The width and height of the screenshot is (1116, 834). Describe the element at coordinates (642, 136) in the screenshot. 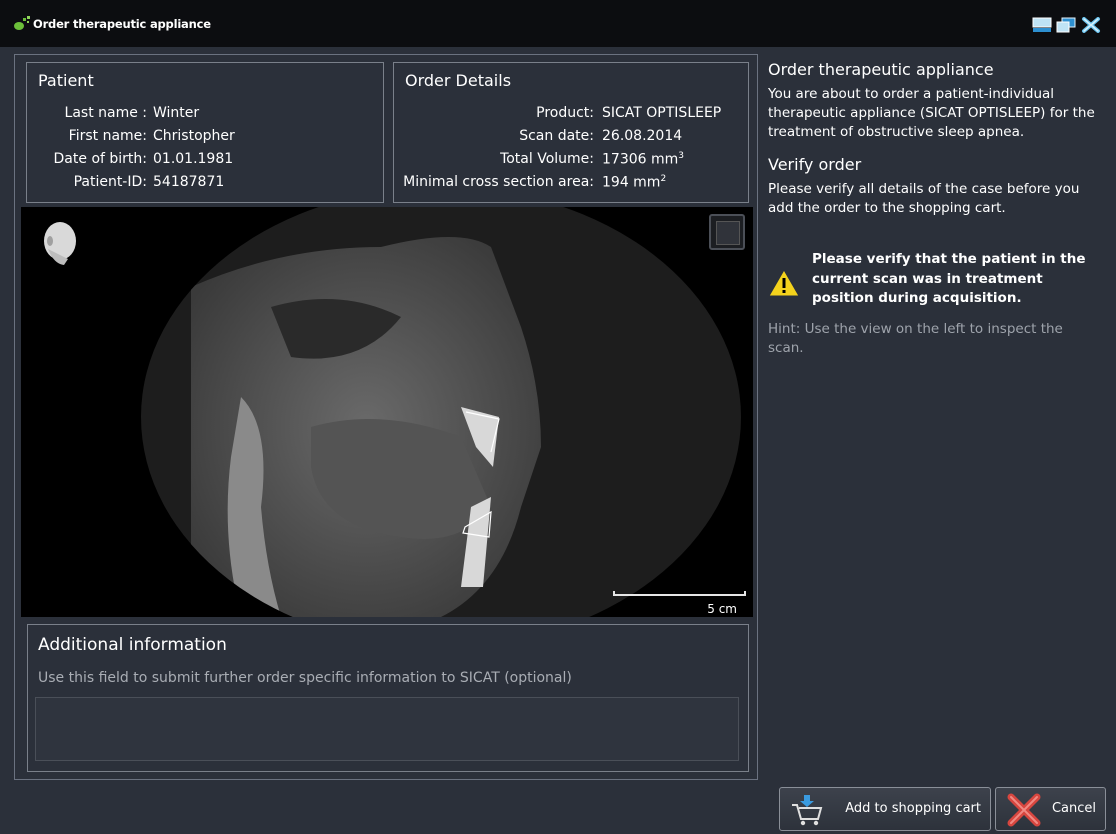

I see `scan-date-value: 26.08.2014` at that location.